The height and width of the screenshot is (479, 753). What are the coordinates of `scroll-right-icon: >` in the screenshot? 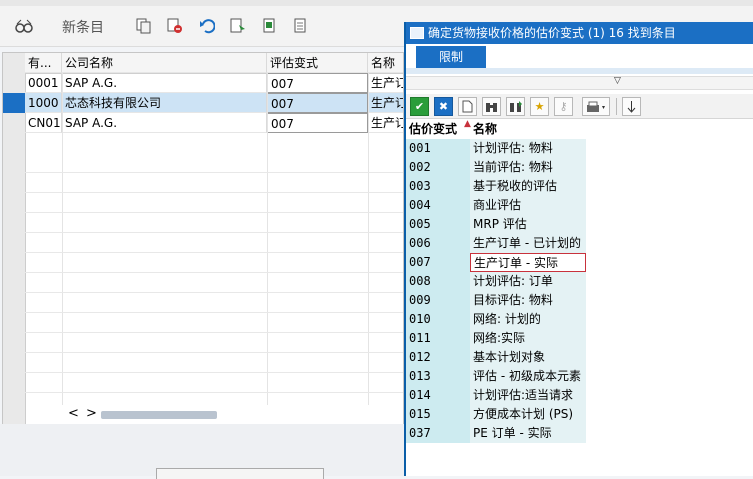 It's located at (91, 413).